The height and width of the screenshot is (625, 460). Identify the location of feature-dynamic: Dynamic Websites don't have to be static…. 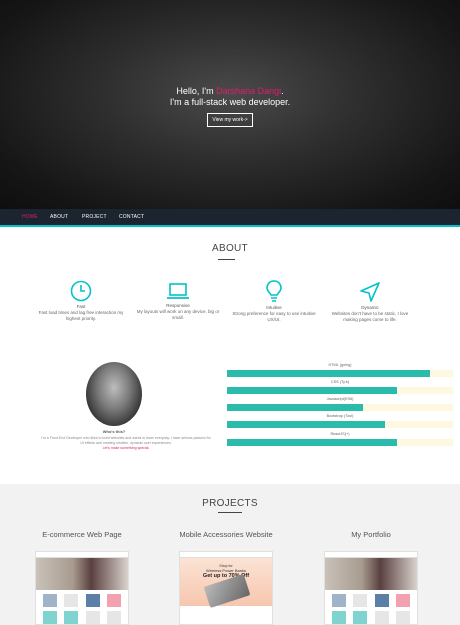
(370, 302).